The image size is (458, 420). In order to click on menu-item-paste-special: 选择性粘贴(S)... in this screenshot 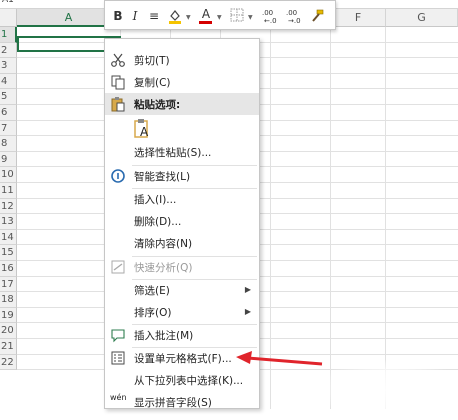, I will do `click(182, 152)`.